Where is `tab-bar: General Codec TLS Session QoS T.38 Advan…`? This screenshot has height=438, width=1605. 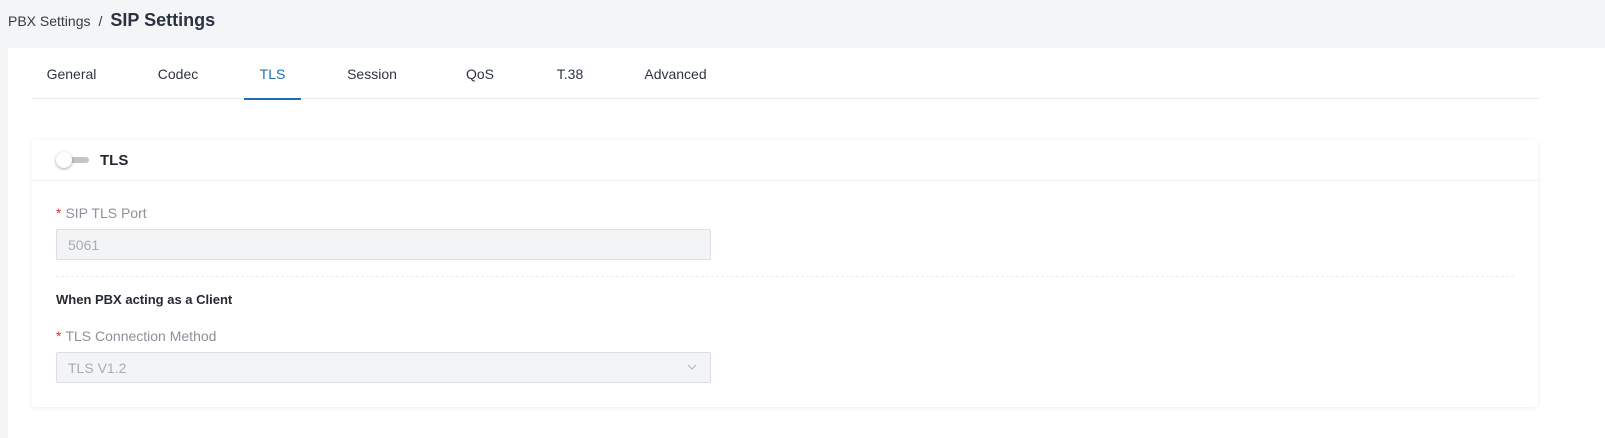 tab-bar: General Codec TLS Session QoS T.38 Advan… is located at coordinates (785, 74).